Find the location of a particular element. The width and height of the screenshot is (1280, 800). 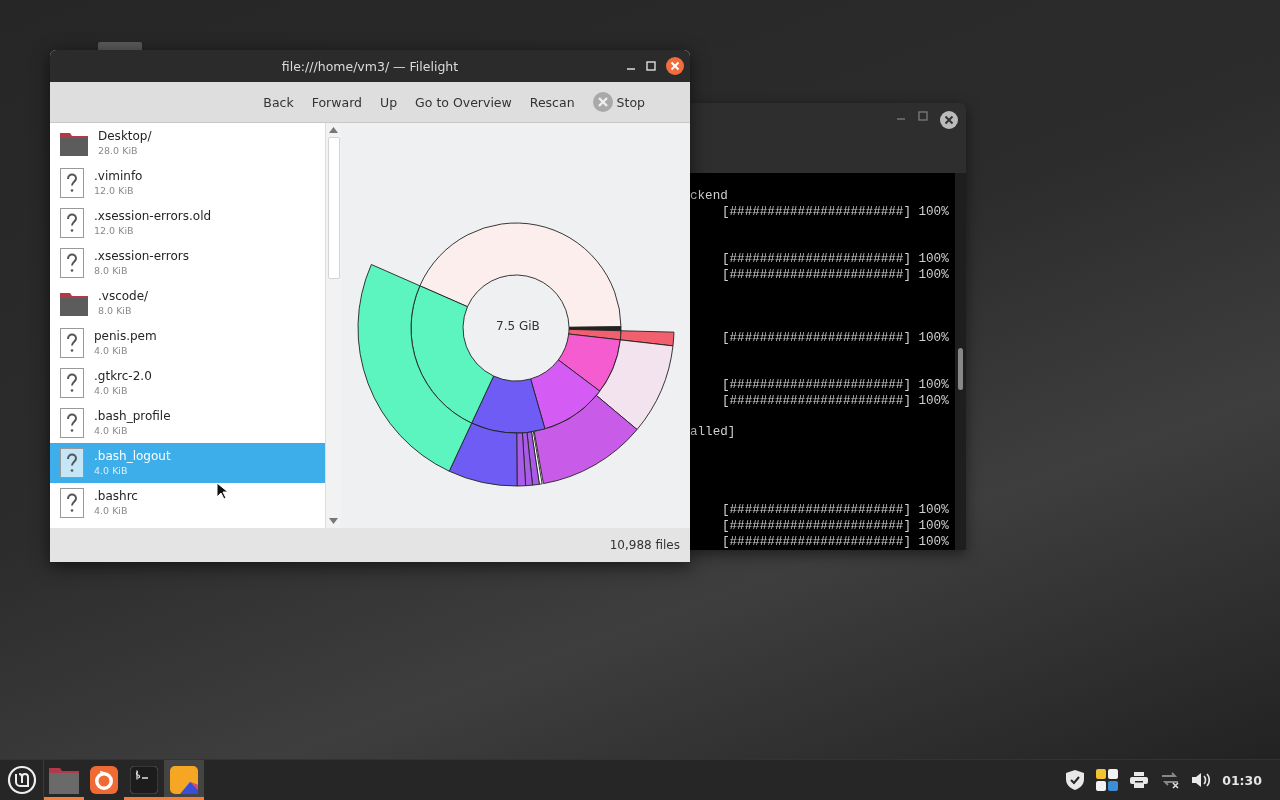

update-manager-icon is located at coordinates (1107, 780).